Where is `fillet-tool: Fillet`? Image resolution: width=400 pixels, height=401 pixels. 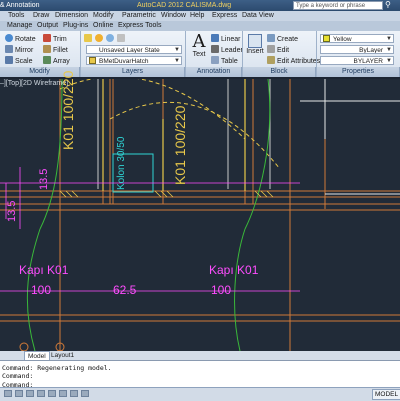 fillet-tool: Fillet is located at coordinates (55, 50).